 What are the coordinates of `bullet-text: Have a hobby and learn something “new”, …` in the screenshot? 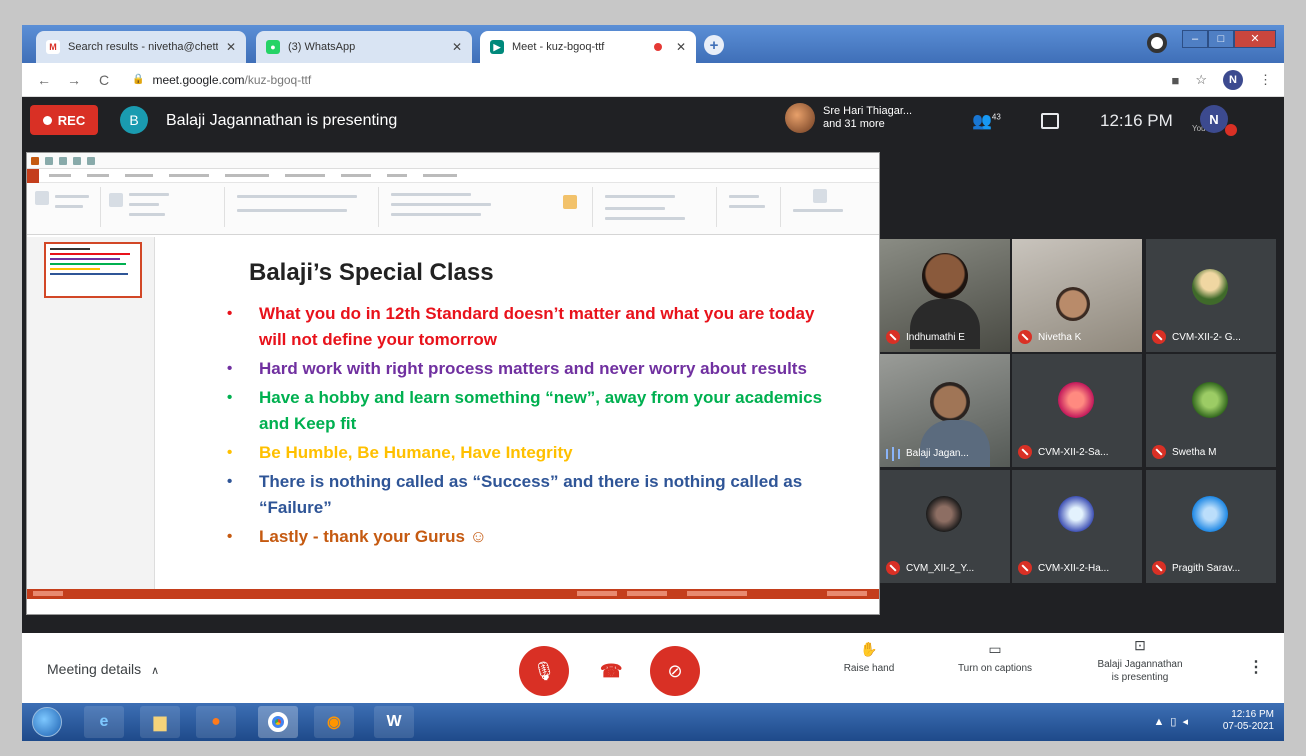 It's located at (541, 410).